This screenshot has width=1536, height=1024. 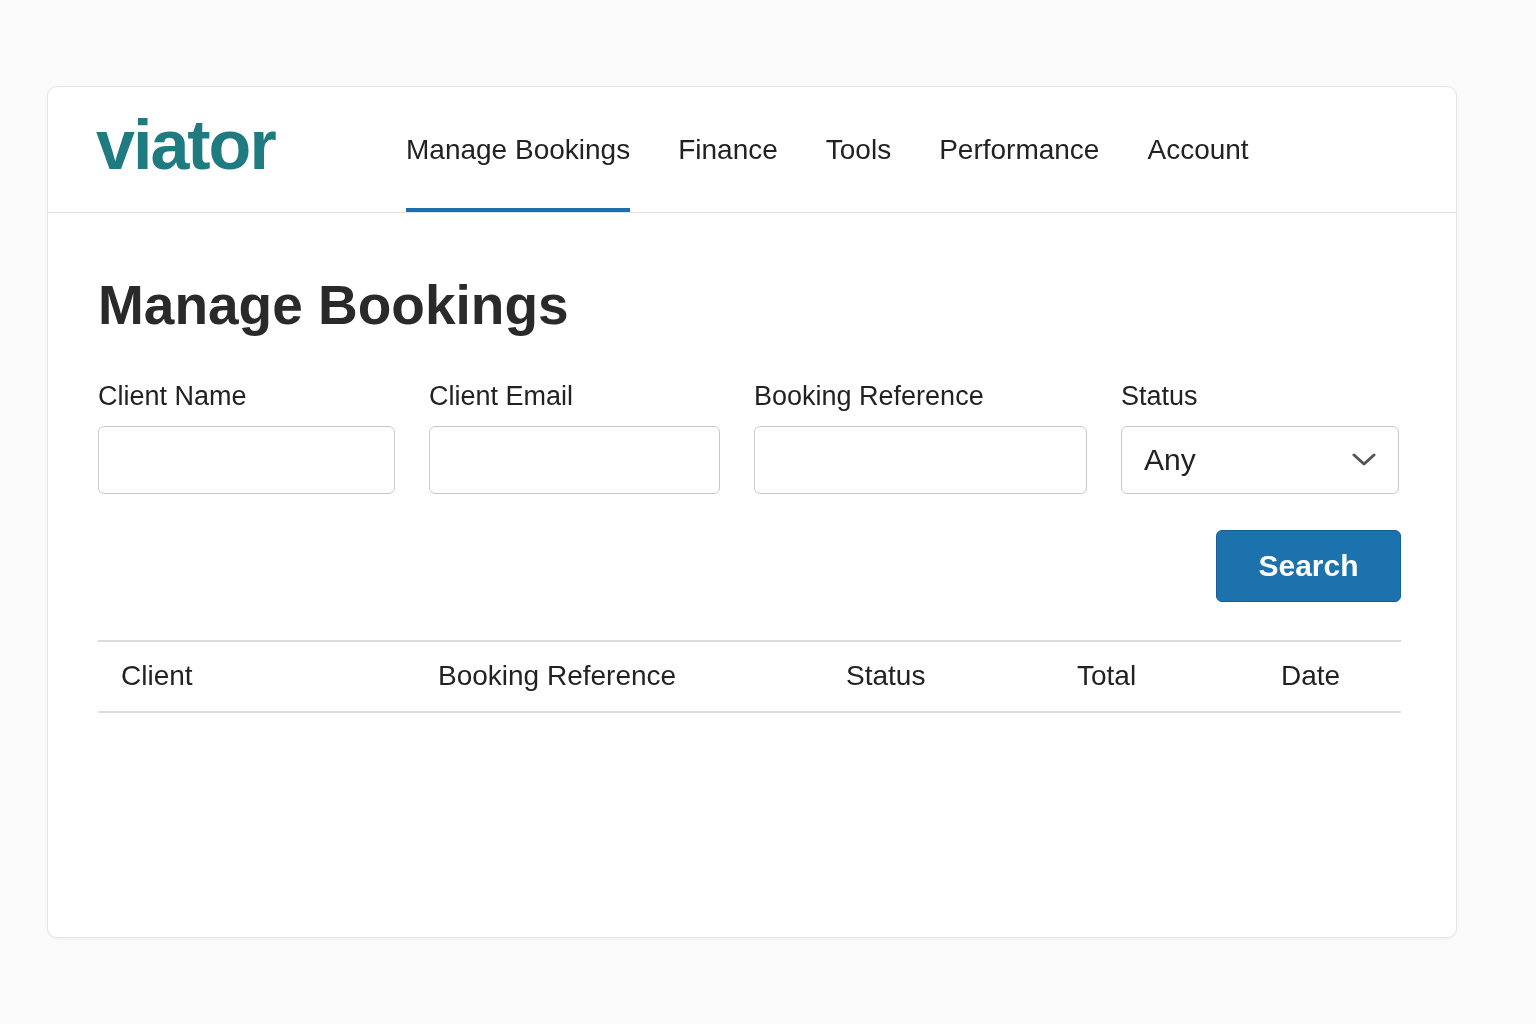 What do you see at coordinates (334, 305) in the screenshot?
I see `page-title: Manage Bookings` at bounding box center [334, 305].